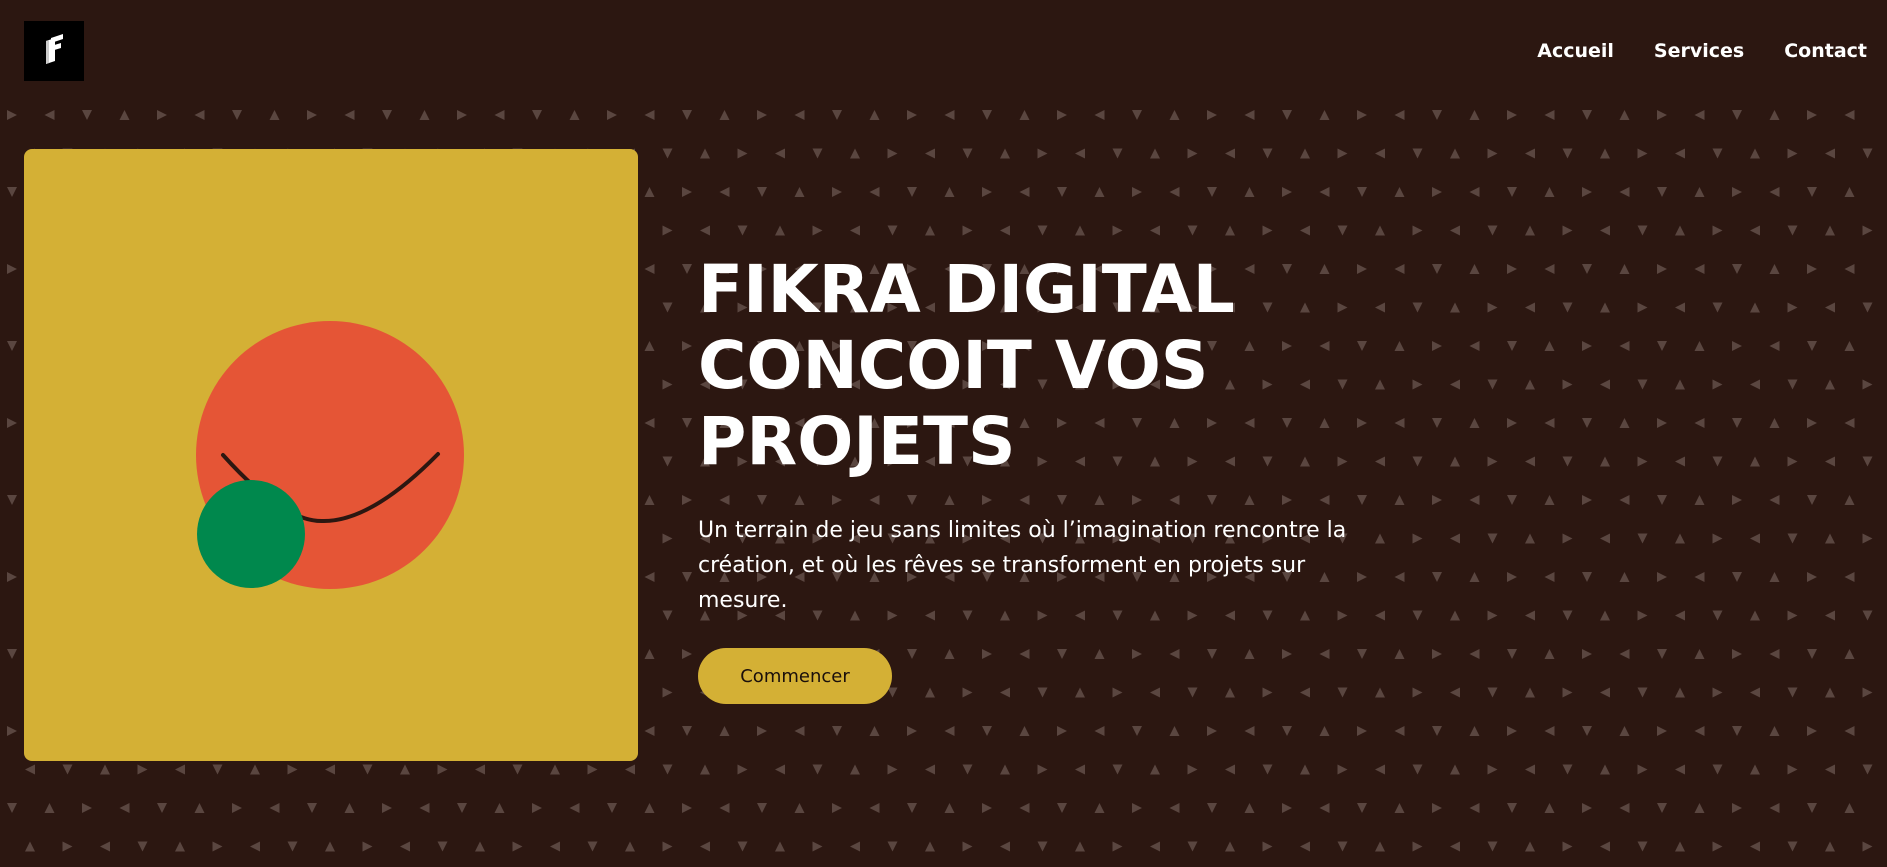 The width and height of the screenshot is (1887, 867). Describe the element at coordinates (943, 49) in the screenshot. I see `site-header: Accueil Services Contact` at that location.